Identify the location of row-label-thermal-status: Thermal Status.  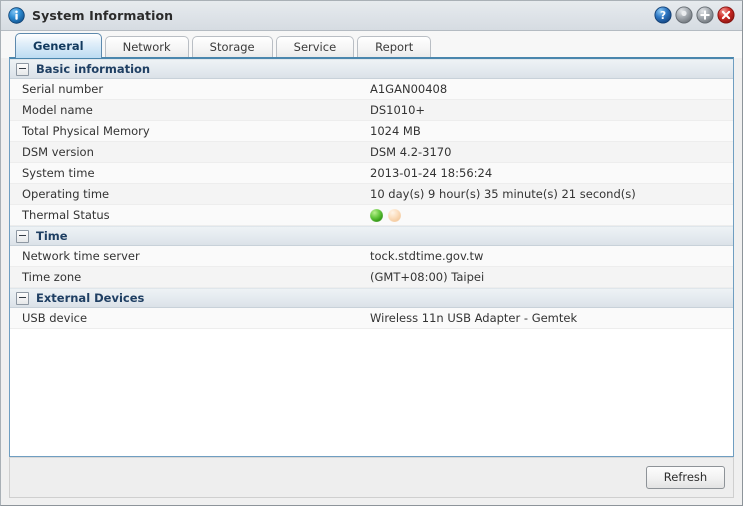
(66, 215).